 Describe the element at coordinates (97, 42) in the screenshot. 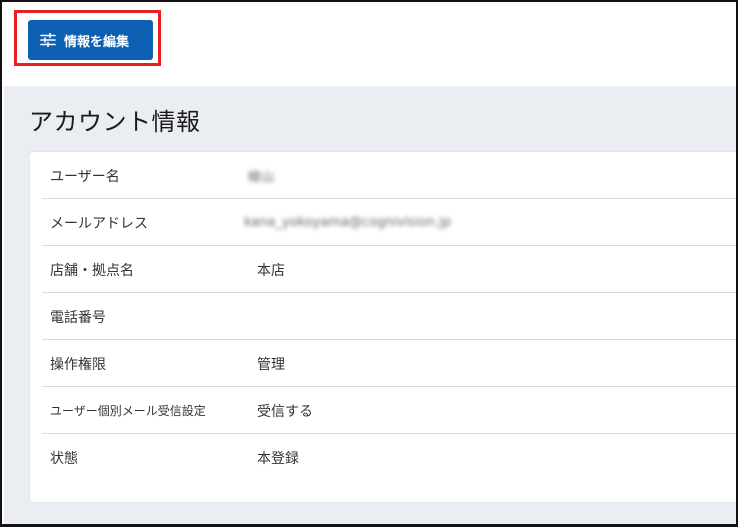

I see `edit-info-button-label: 情報を編集` at that location.